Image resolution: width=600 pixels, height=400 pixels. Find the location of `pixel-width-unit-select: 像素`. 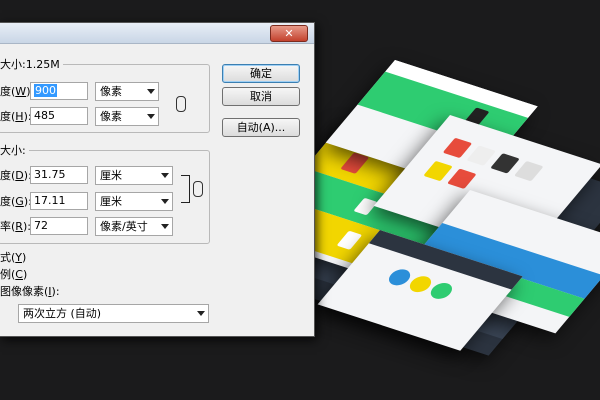

pixel-width-unit-select: 像素 is located at coordinates (127, 91).